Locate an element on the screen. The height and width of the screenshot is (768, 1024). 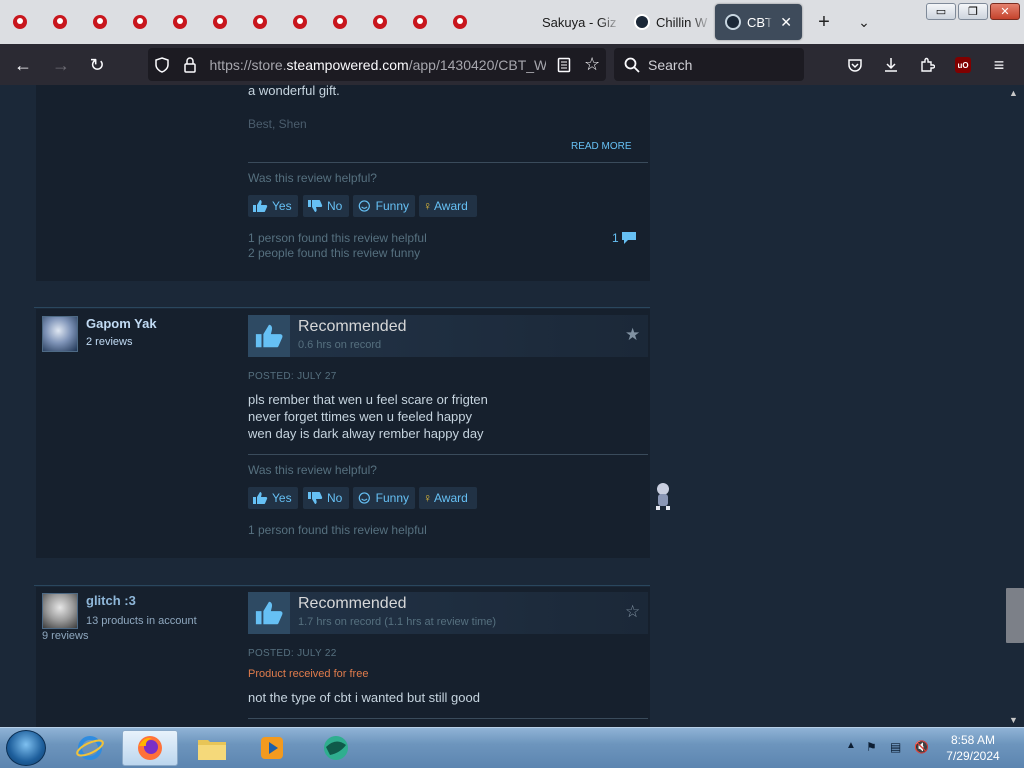
file-explorer-icon is located at coordinates (212, 748).